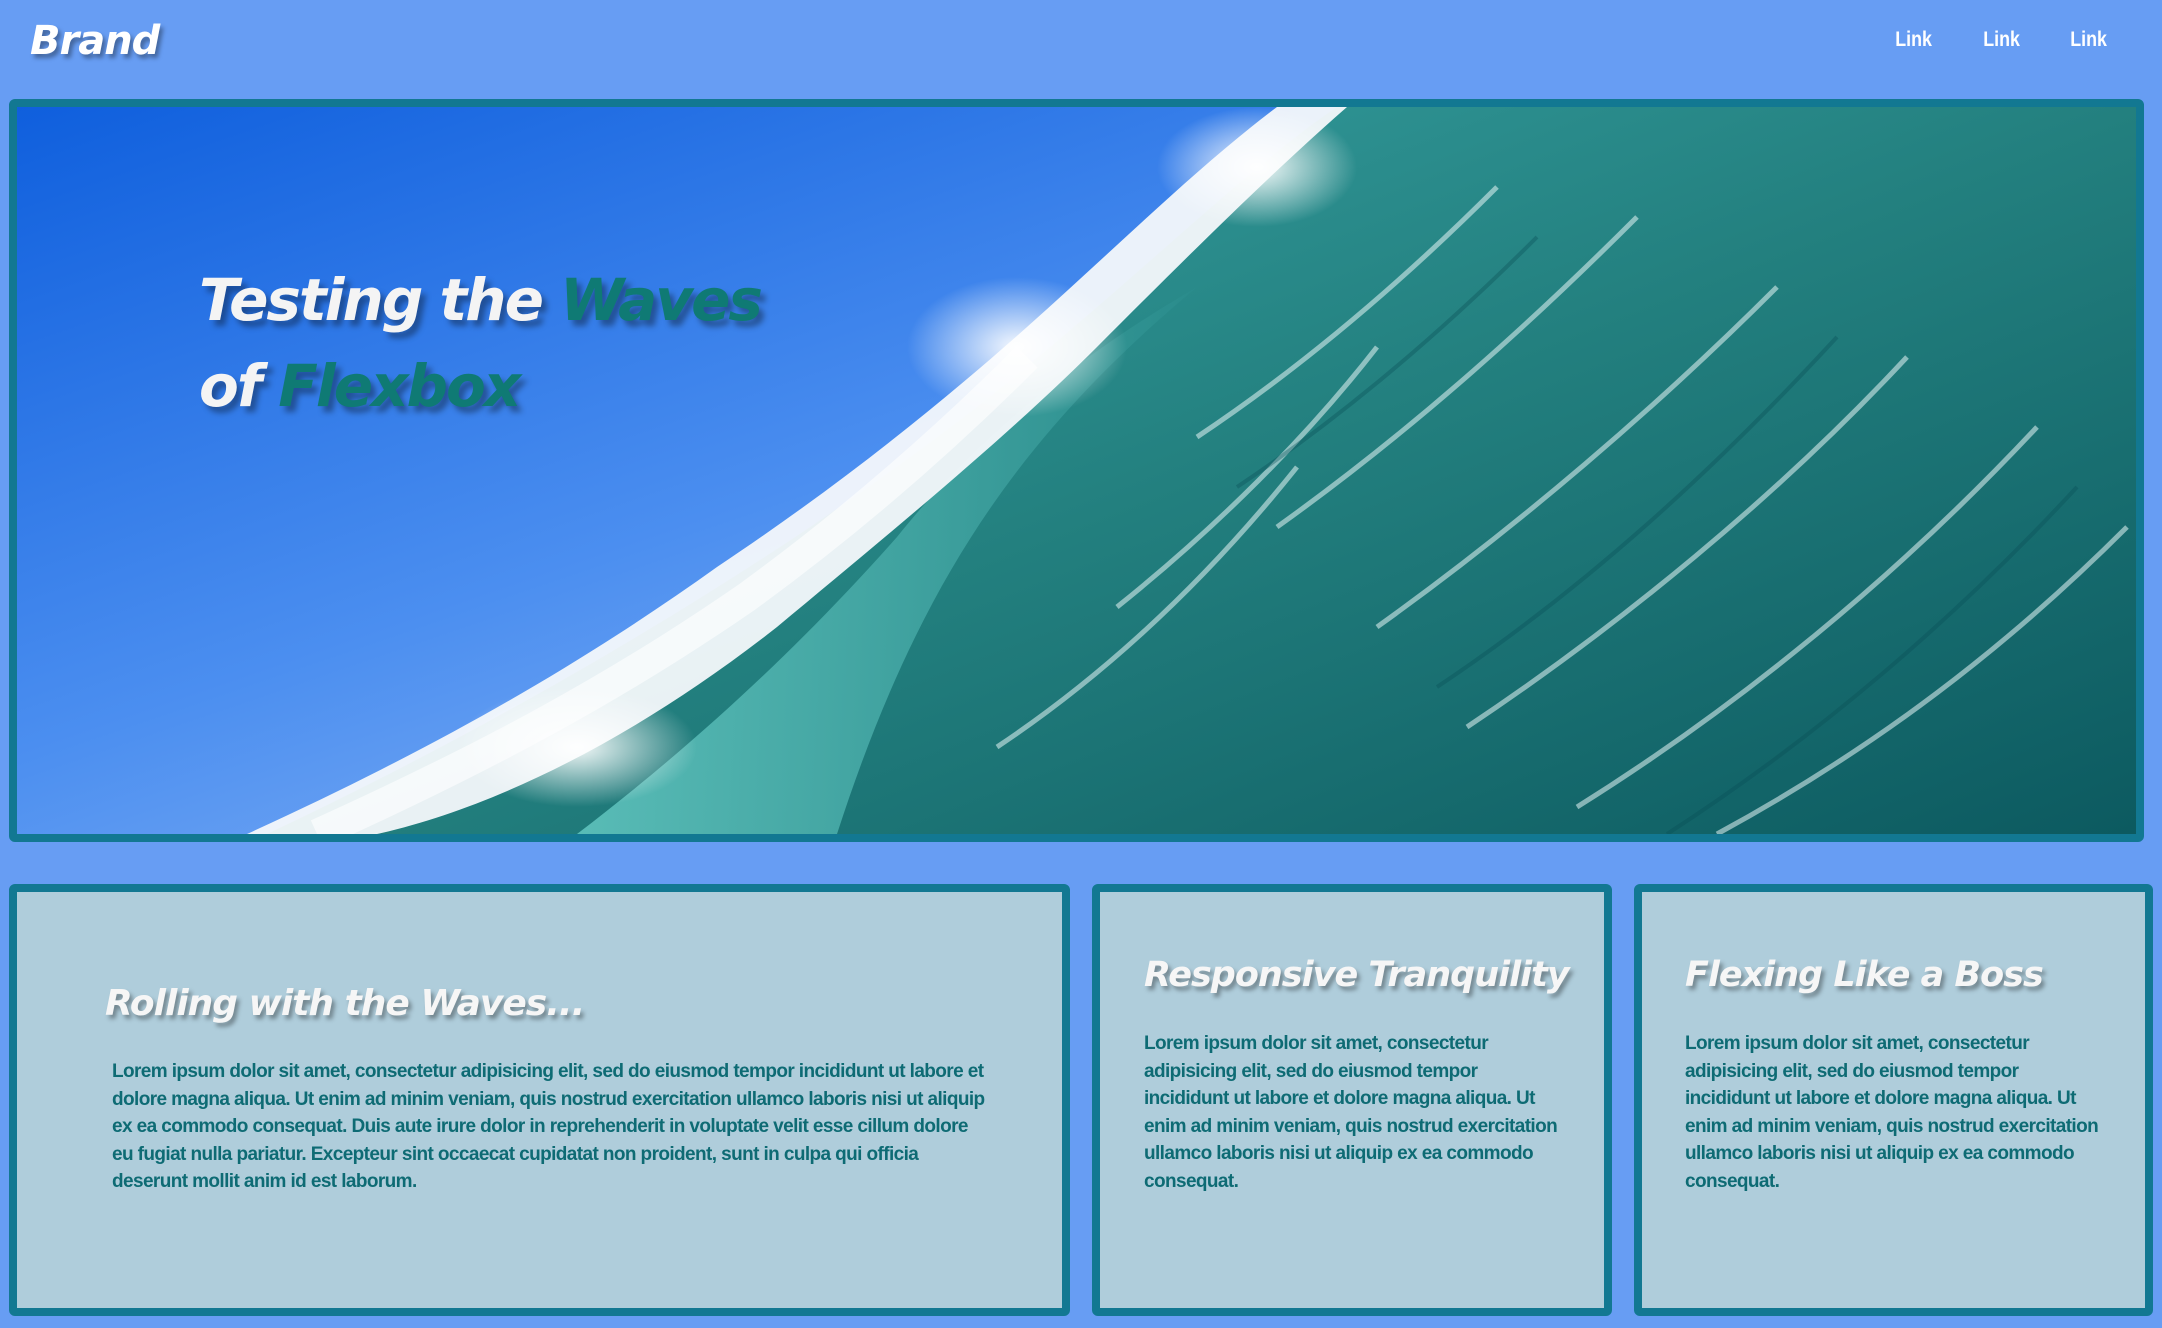  What do you see at coordinates (1864, 975) in the screenshot?
I see `card-title: Flexing Like a Boss` at bounding box center [1864, 975].